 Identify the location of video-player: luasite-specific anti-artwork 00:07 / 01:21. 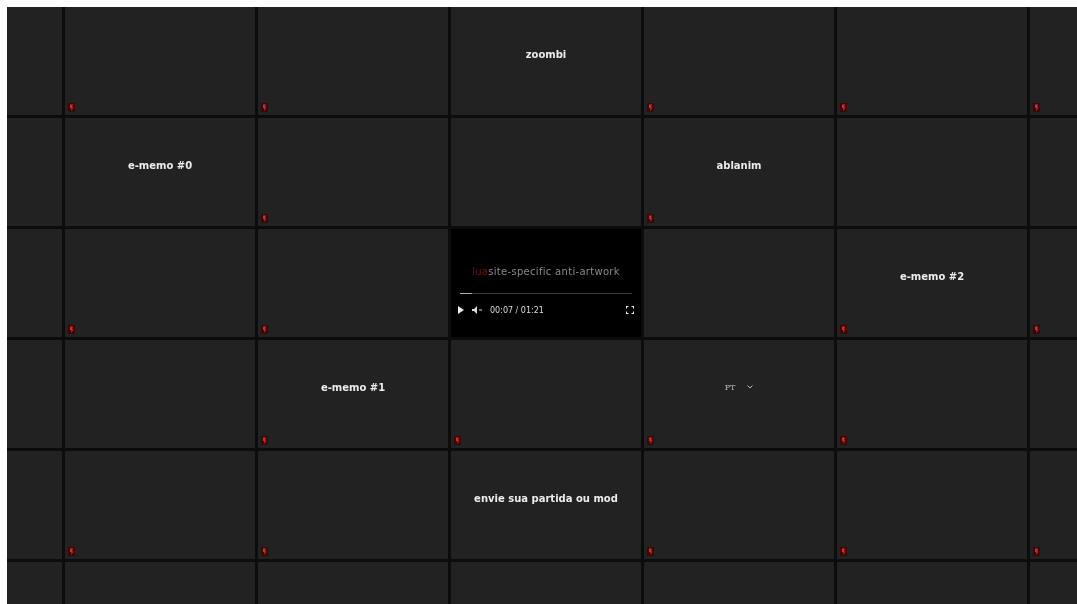
(546, 283).